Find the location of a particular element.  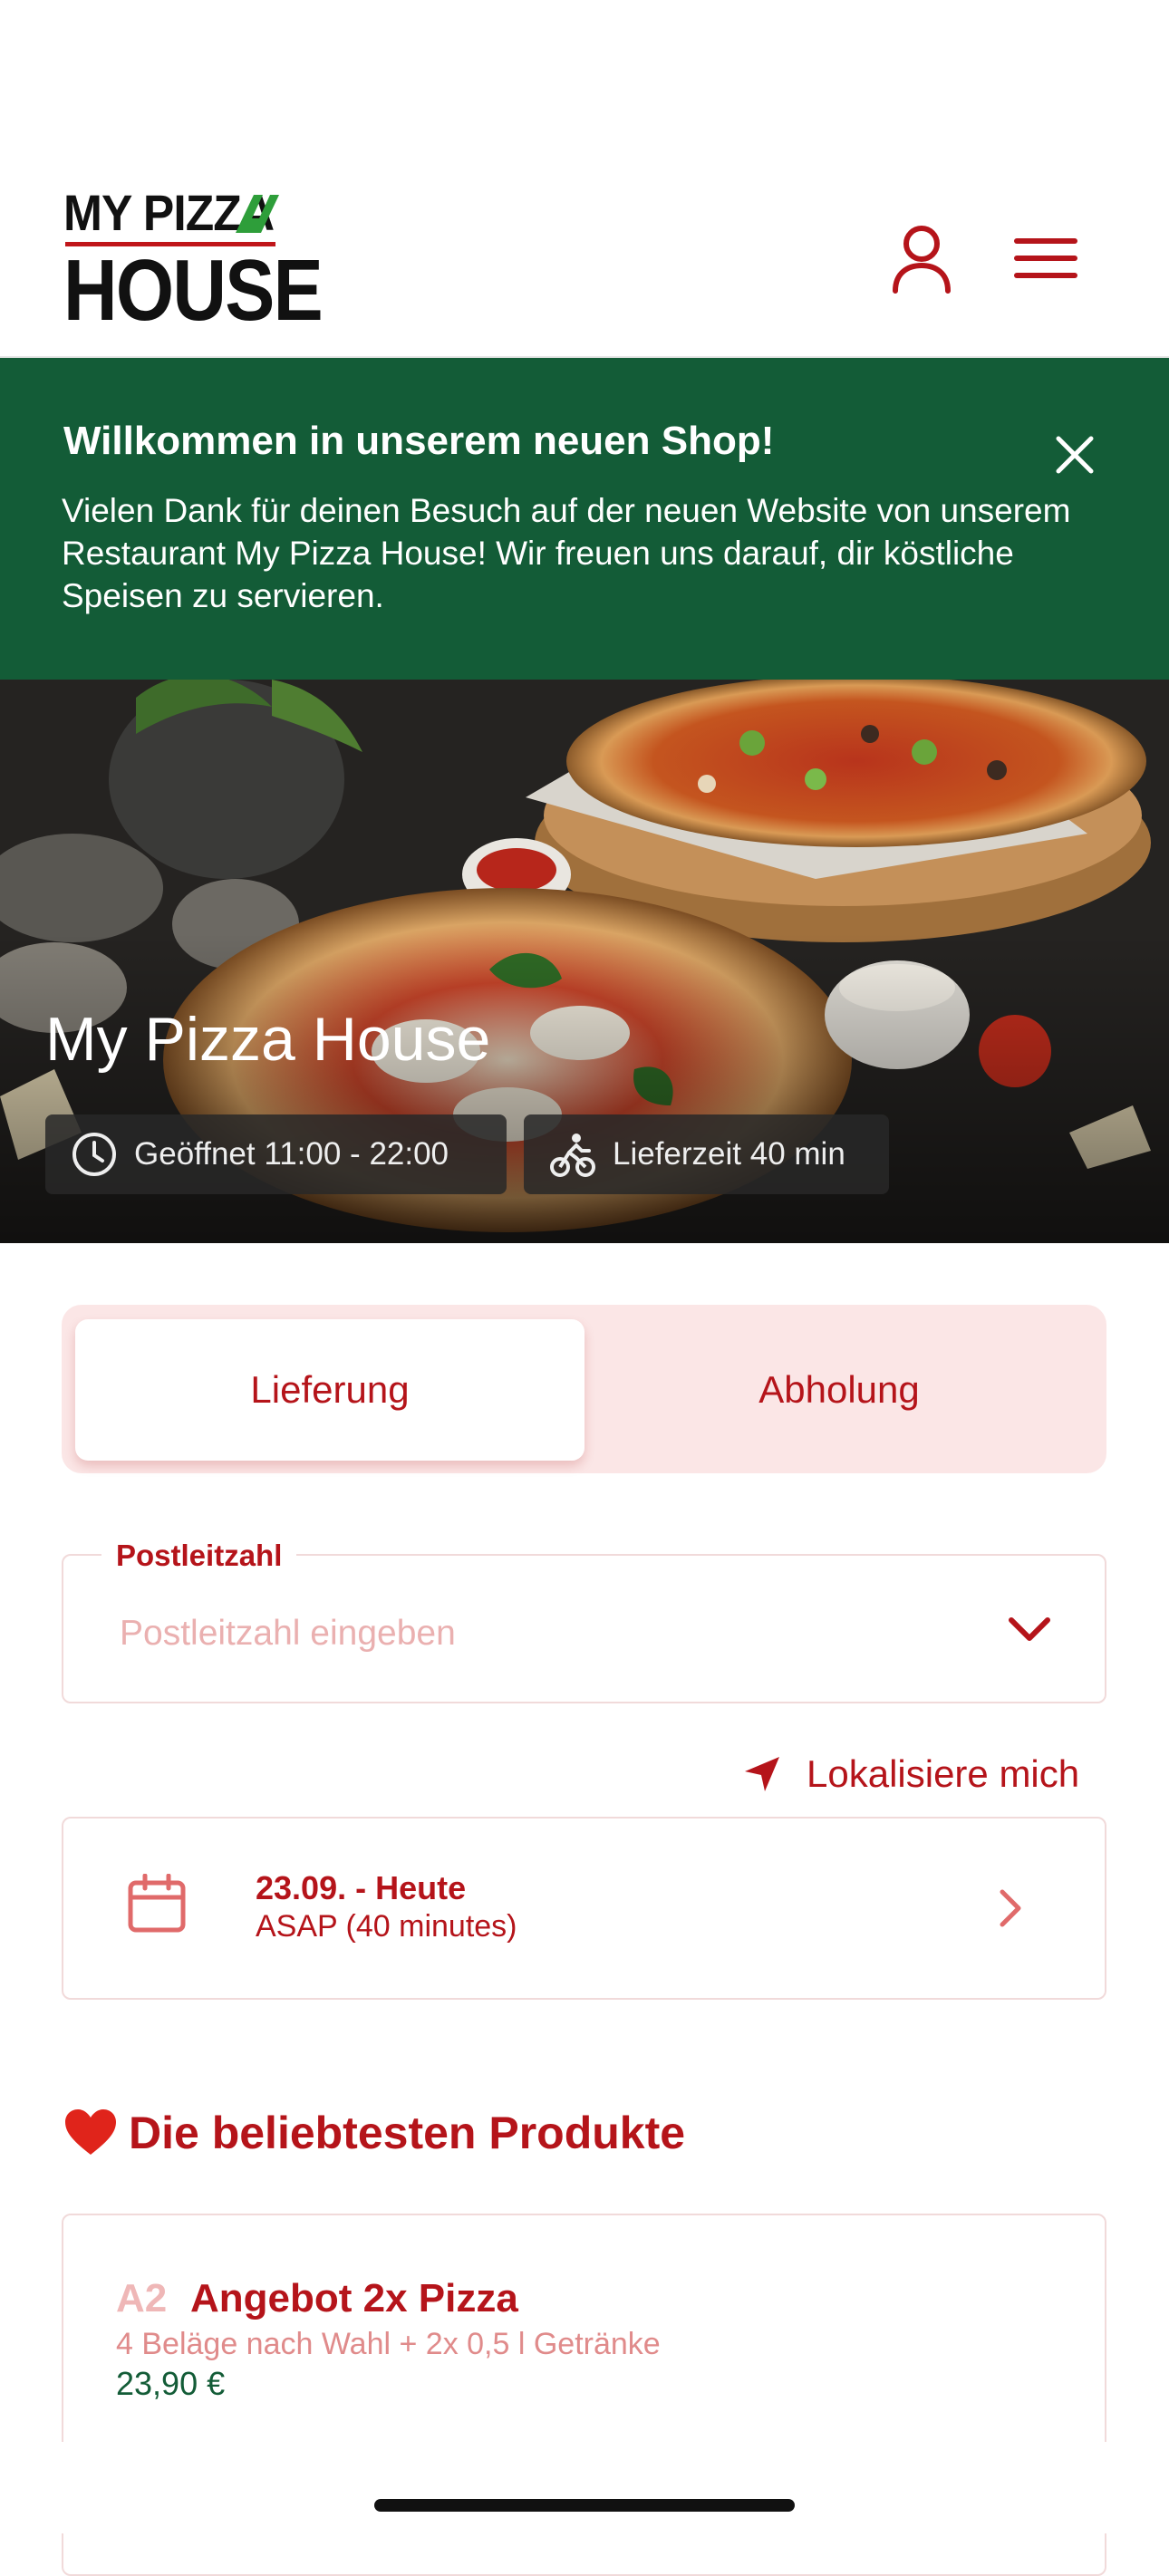

product-code: A2 is located at coordinates (142, 2298).